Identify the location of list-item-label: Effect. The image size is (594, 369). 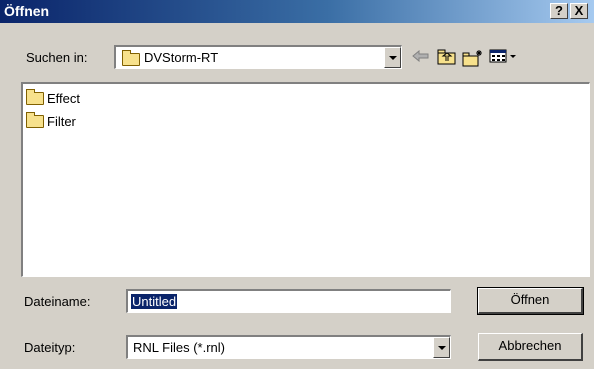
(64, 98).